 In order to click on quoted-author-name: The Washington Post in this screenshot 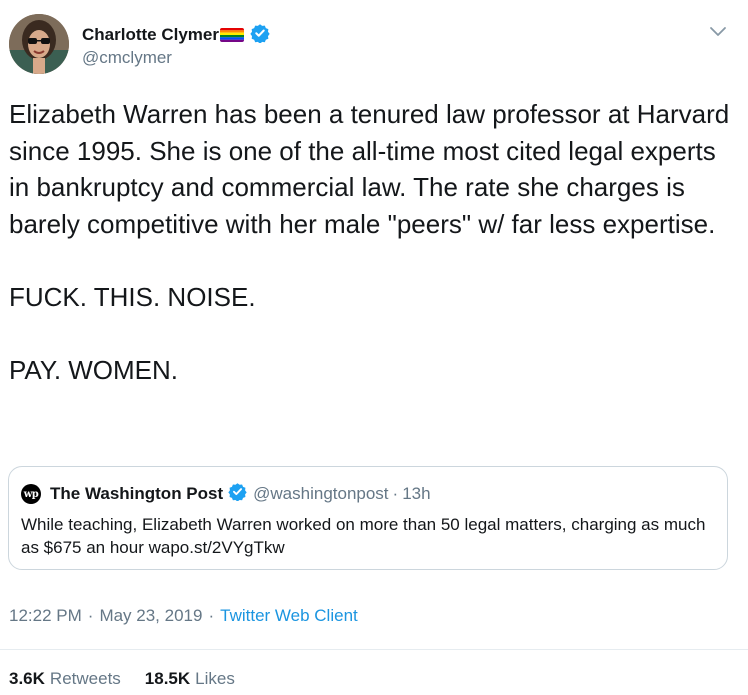, I will do `click(137, 493)`.